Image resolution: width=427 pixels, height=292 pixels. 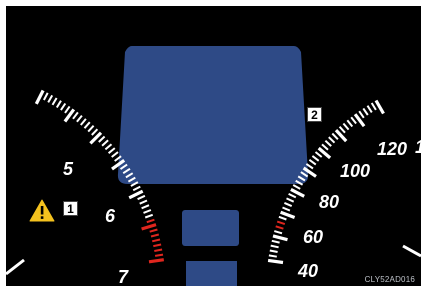 What do you see at coordinates (389, 279) in the screenshot?
I see `image-code: CLY52AD016` at bounding box center [389, 279].